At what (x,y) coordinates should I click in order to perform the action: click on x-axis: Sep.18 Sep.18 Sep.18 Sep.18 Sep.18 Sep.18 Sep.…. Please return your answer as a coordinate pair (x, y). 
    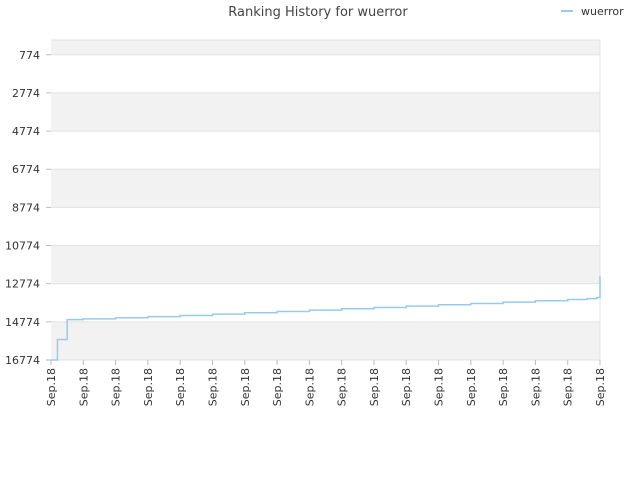
    Looking at the image, I should click on (326, 383).